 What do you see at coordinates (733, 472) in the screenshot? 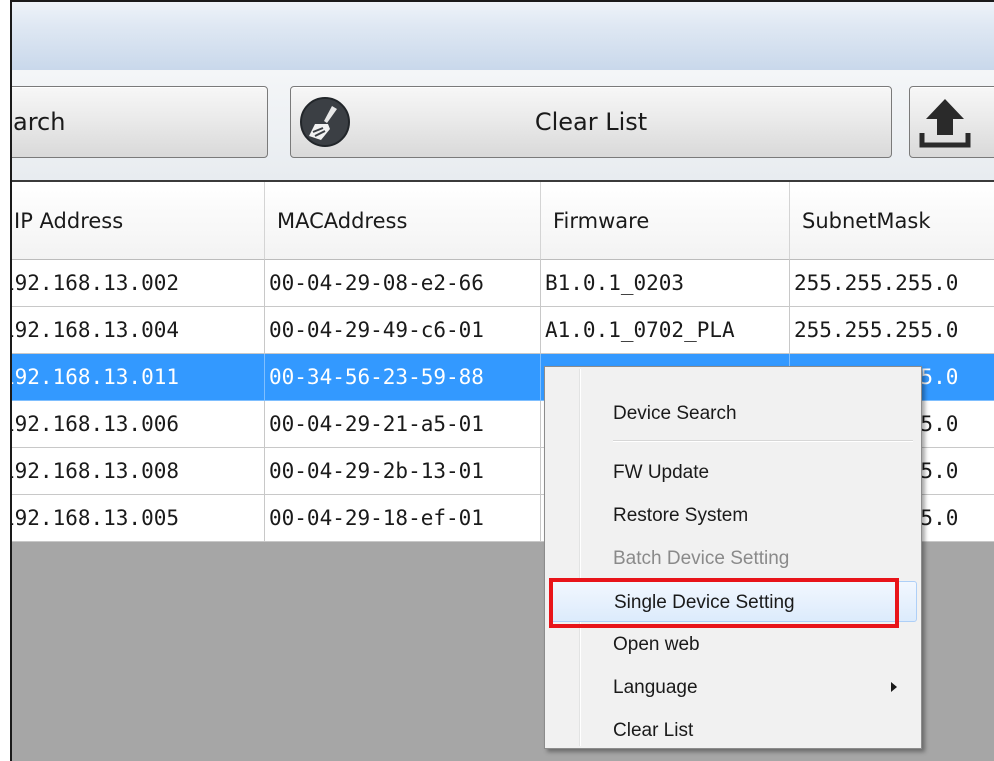
I see `menu-item-fw-update: FW Update` at bounding box center [733, 472].